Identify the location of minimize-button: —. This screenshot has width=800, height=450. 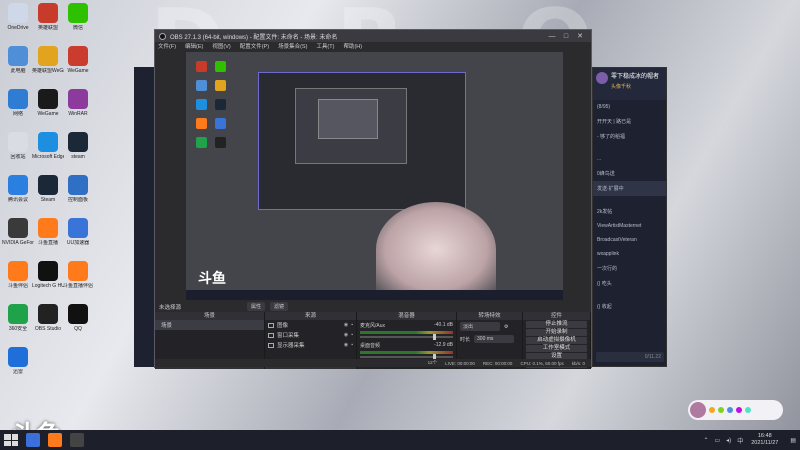
(552, 36).